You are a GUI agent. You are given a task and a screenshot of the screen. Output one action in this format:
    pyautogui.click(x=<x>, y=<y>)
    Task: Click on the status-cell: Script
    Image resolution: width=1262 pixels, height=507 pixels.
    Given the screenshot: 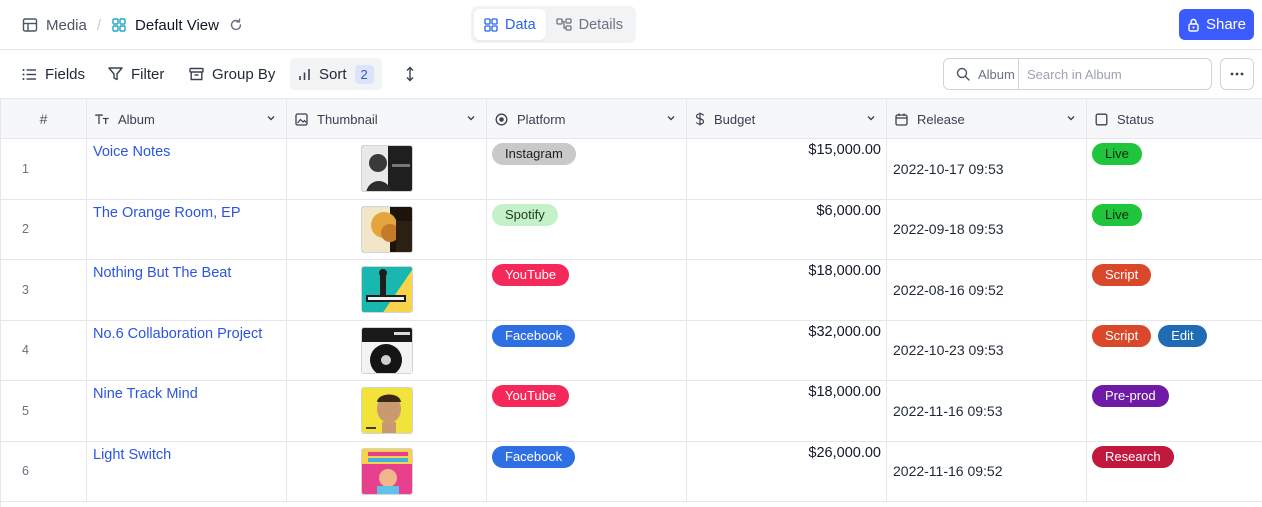 What is the action you would take?
    pyautogui.click(x=1174, y=290)
    